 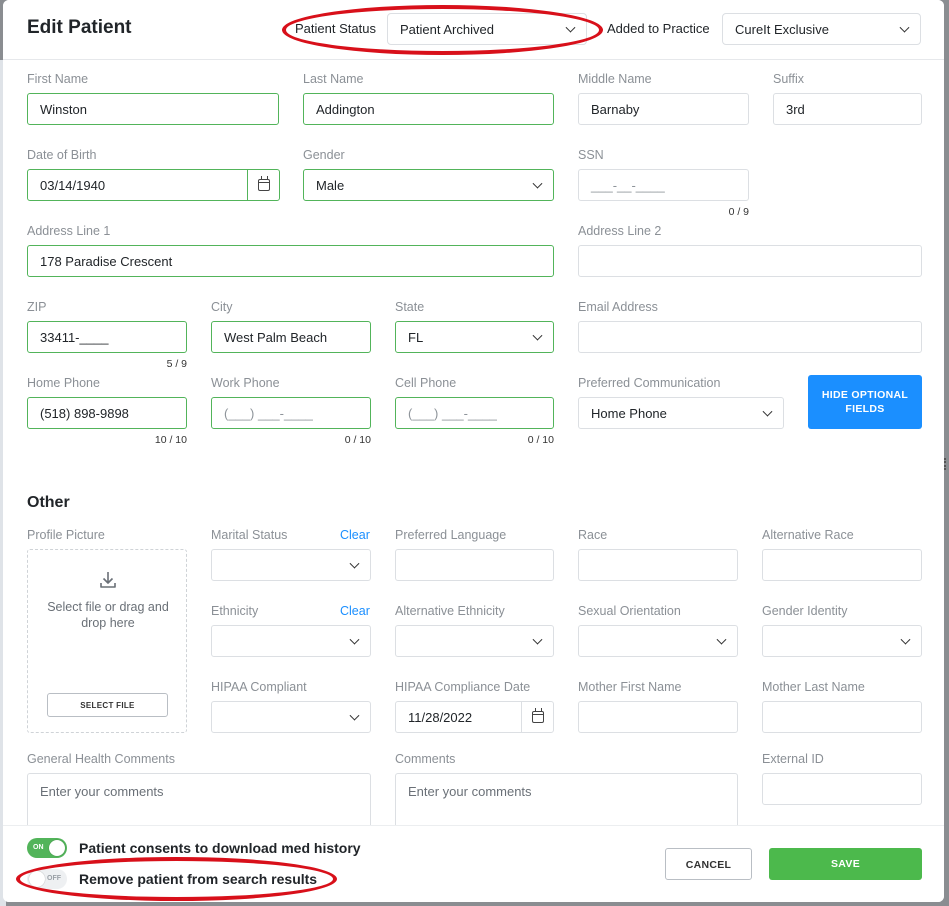 What do you see at coordinates (198, 879) in the screenshot?
I see `remove-from-search-label: Remove patient from search results` at bounding box center [198, 879].